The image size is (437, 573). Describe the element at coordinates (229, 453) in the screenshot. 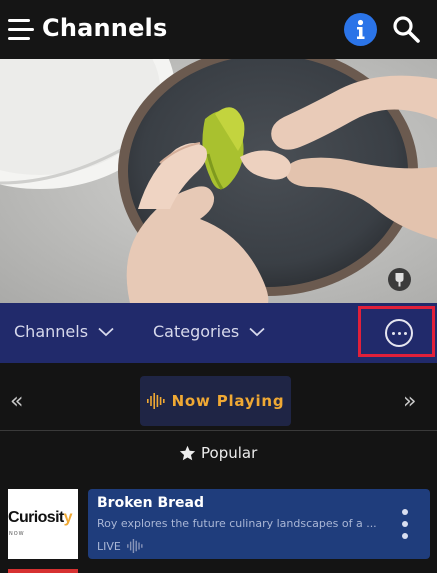

I see `section-label: Popular` at that location.